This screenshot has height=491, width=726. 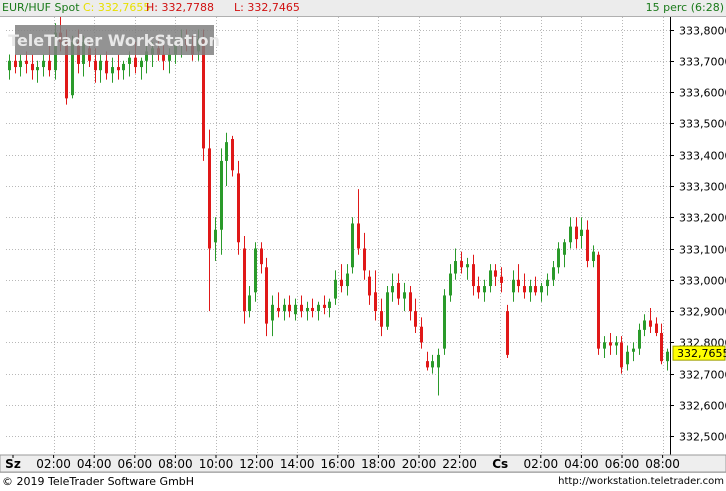 What do you see at coordinates (378, 464) in the screenshot?
I see `x-tick-label: 18:00` at bounding box center [378, 464].